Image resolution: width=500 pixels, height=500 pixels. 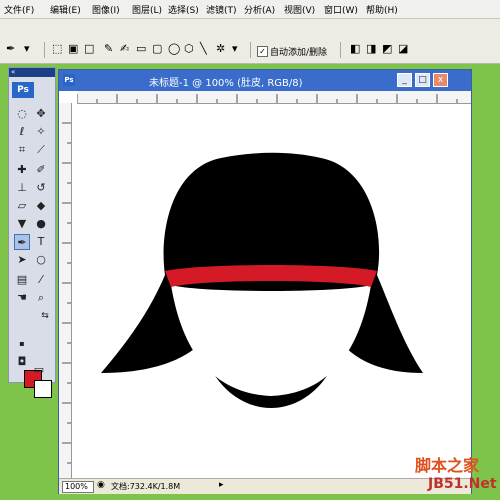 What do you see at coordinates (41, 170) in the screenshot?
I see `brush-tool-icon: ✐` at bounding box center [41, 170].